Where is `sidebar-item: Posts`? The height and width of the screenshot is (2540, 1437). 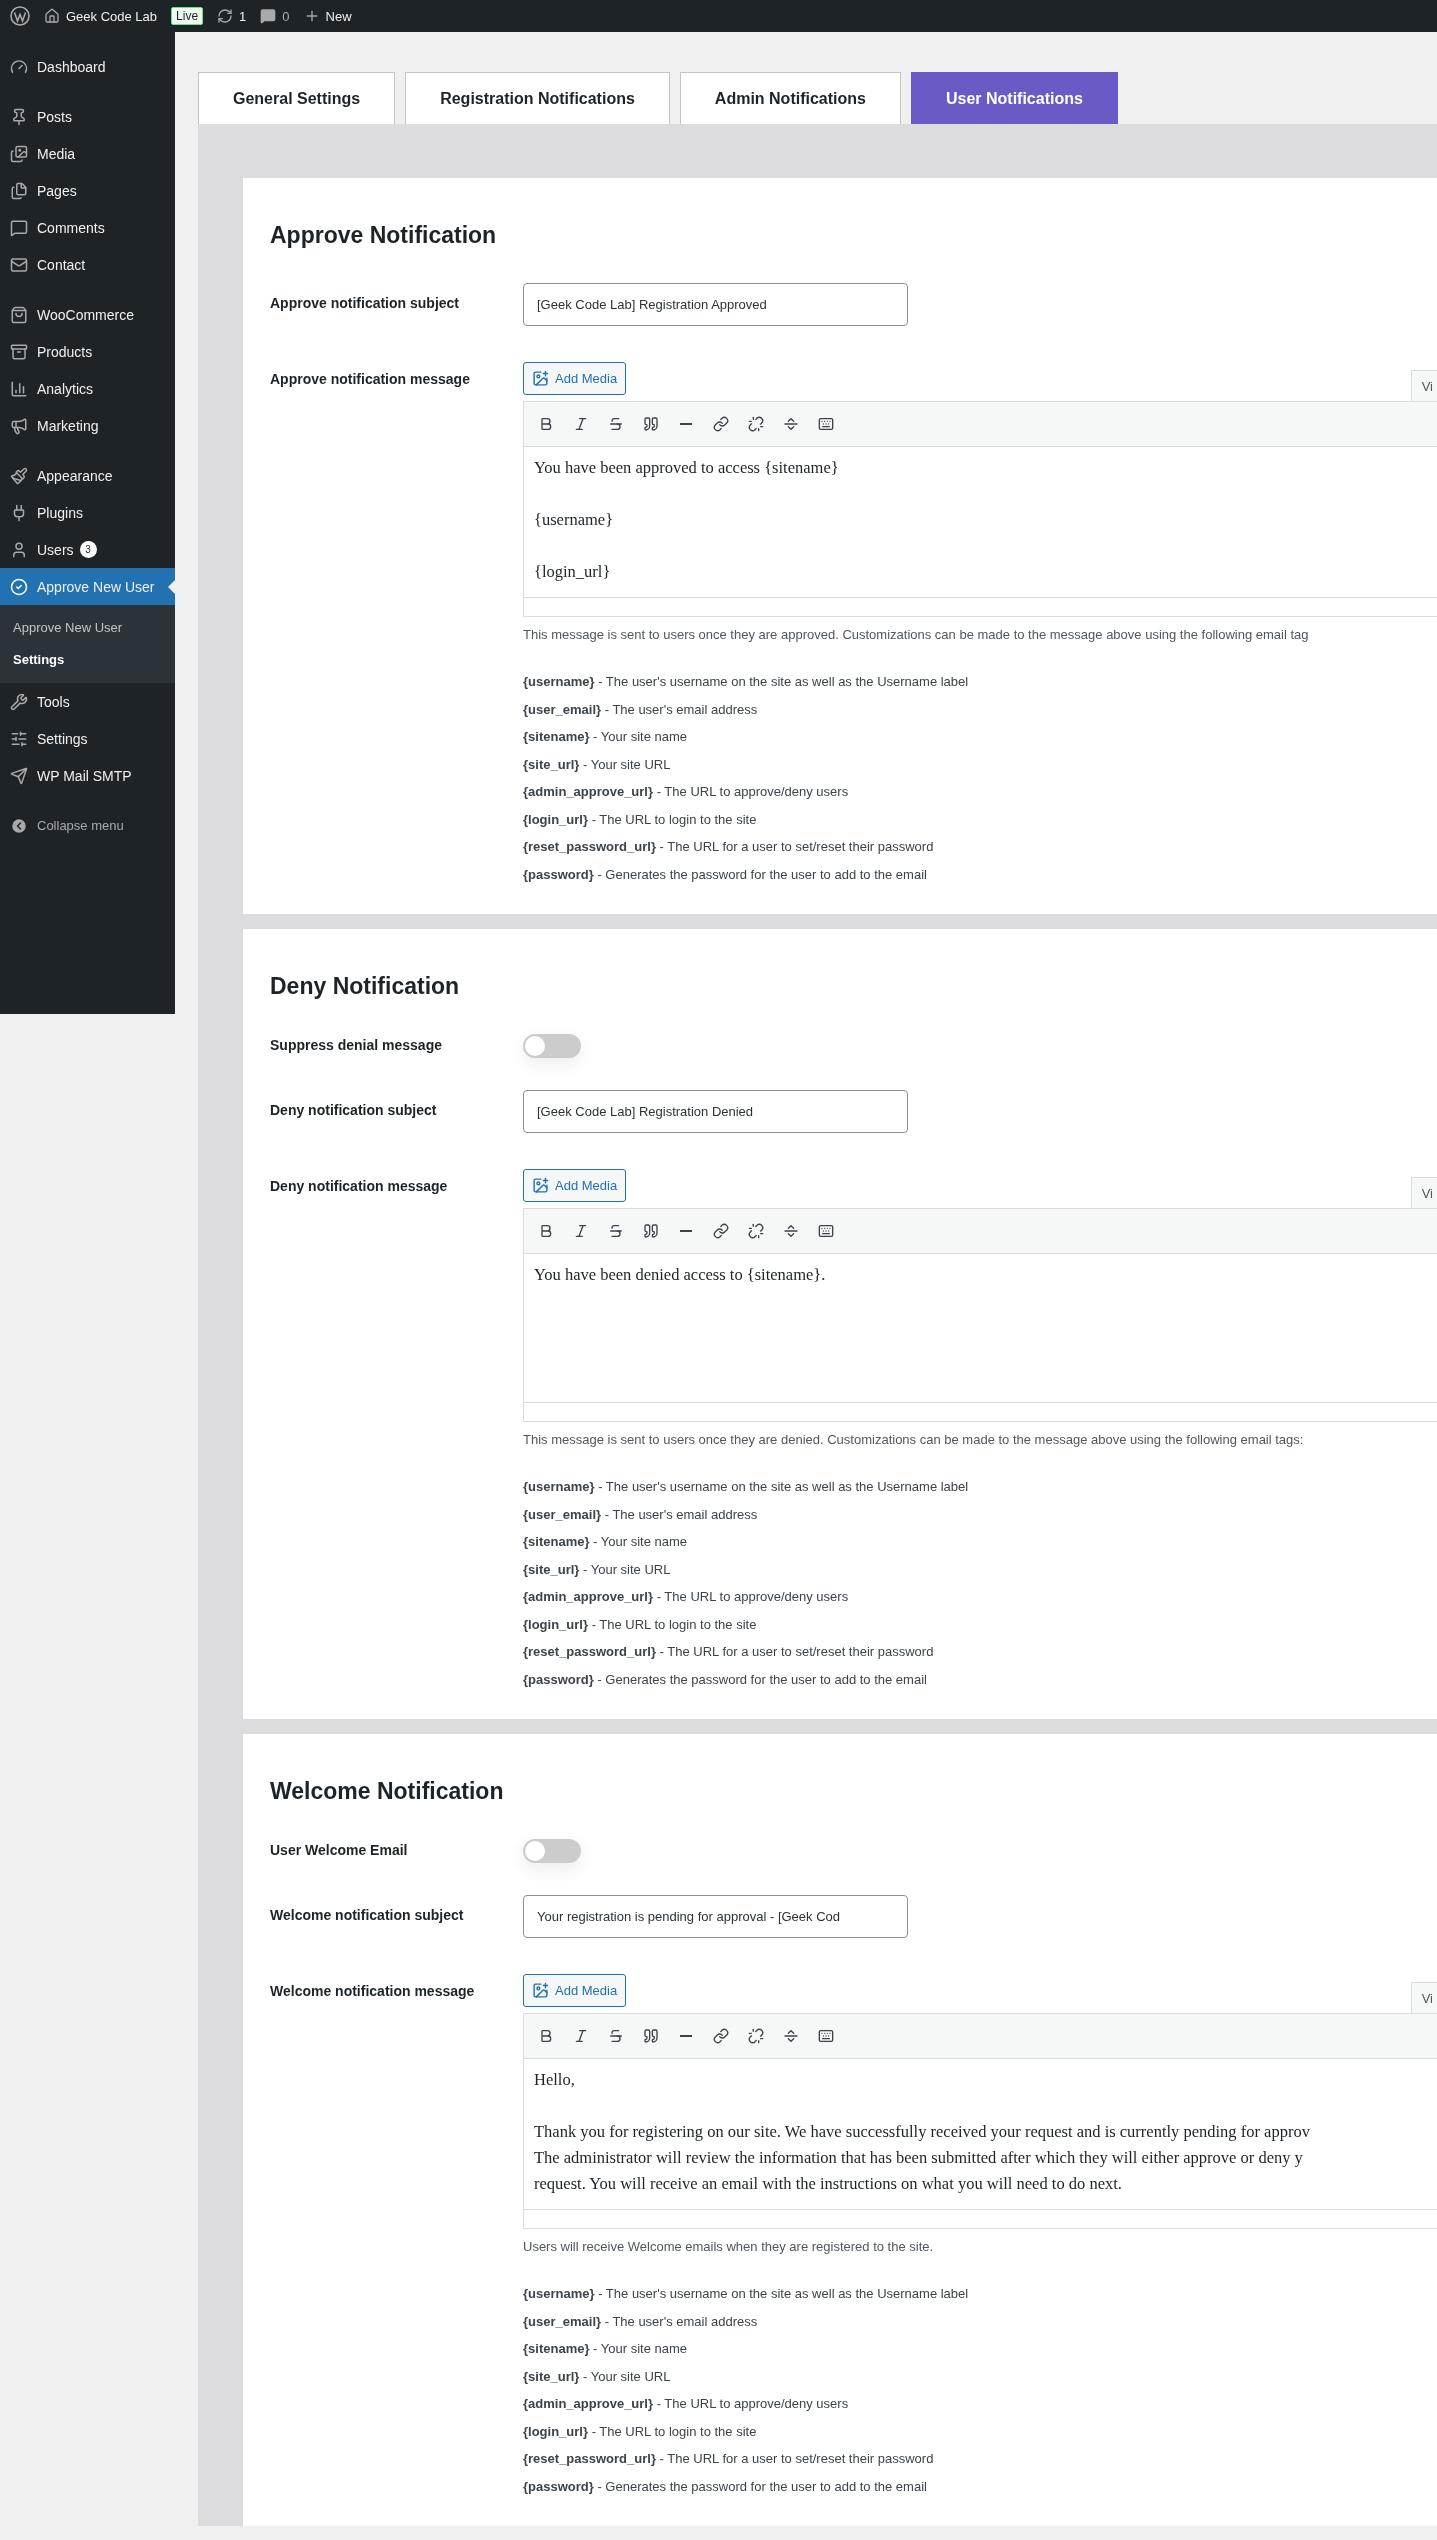
sidebar-item: Posts is located at coordinates (87, 116).